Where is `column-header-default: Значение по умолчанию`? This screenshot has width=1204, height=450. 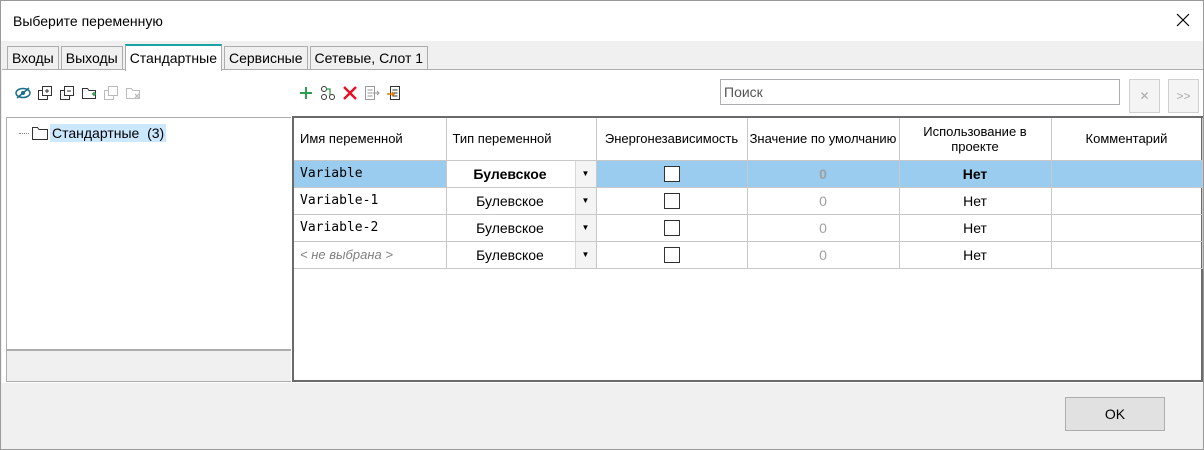 column-header-default: Значение по умолчанию is located at coordinates (823, 139).